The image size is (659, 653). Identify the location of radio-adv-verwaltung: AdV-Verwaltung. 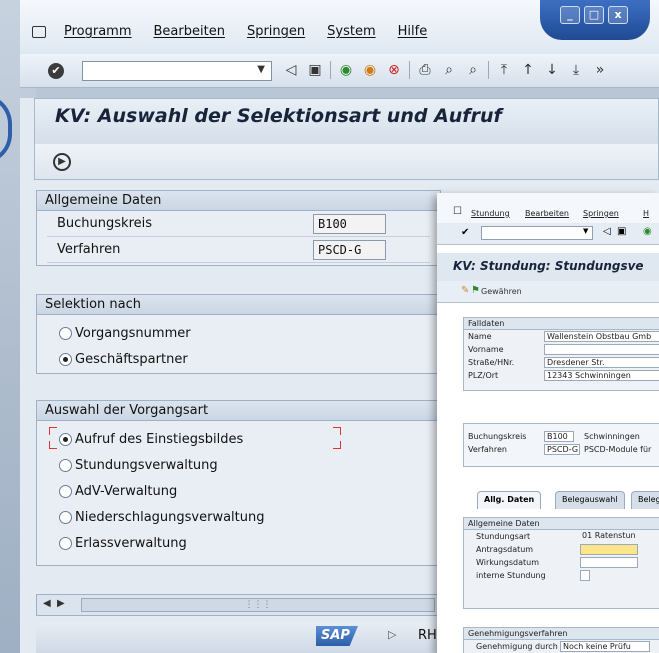
(238, 492).